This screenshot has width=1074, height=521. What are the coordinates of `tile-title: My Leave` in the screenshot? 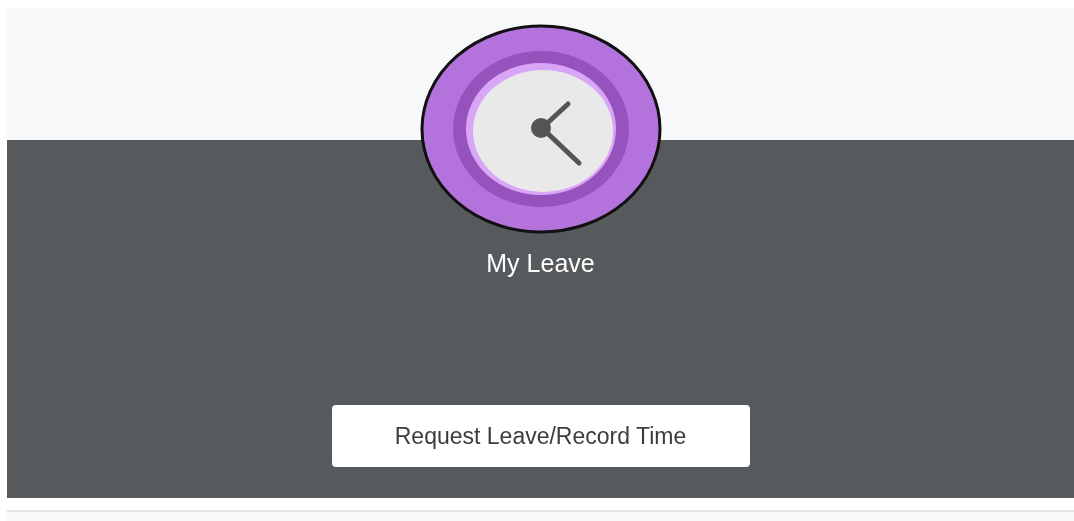 It's located at (540, 263).